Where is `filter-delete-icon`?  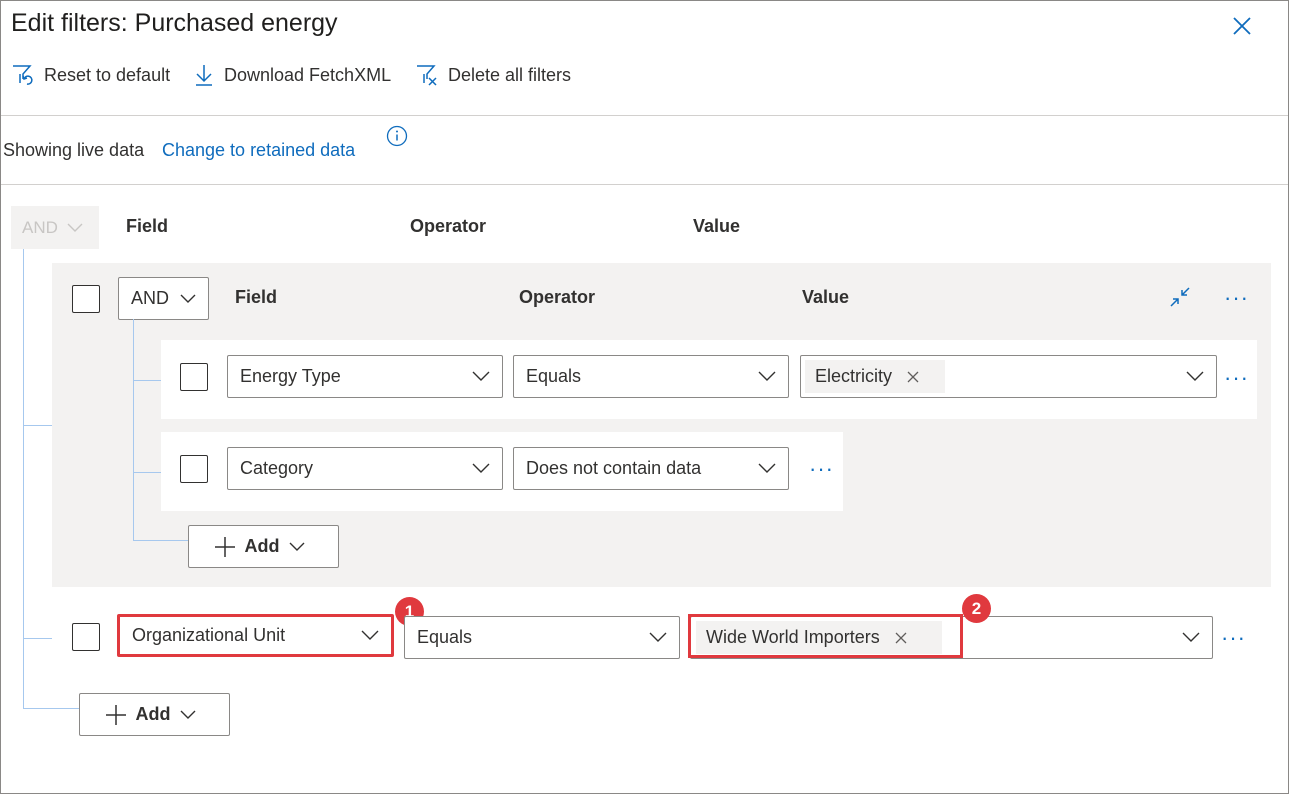
filter-delete-icon is located at coordinates (427, 75).